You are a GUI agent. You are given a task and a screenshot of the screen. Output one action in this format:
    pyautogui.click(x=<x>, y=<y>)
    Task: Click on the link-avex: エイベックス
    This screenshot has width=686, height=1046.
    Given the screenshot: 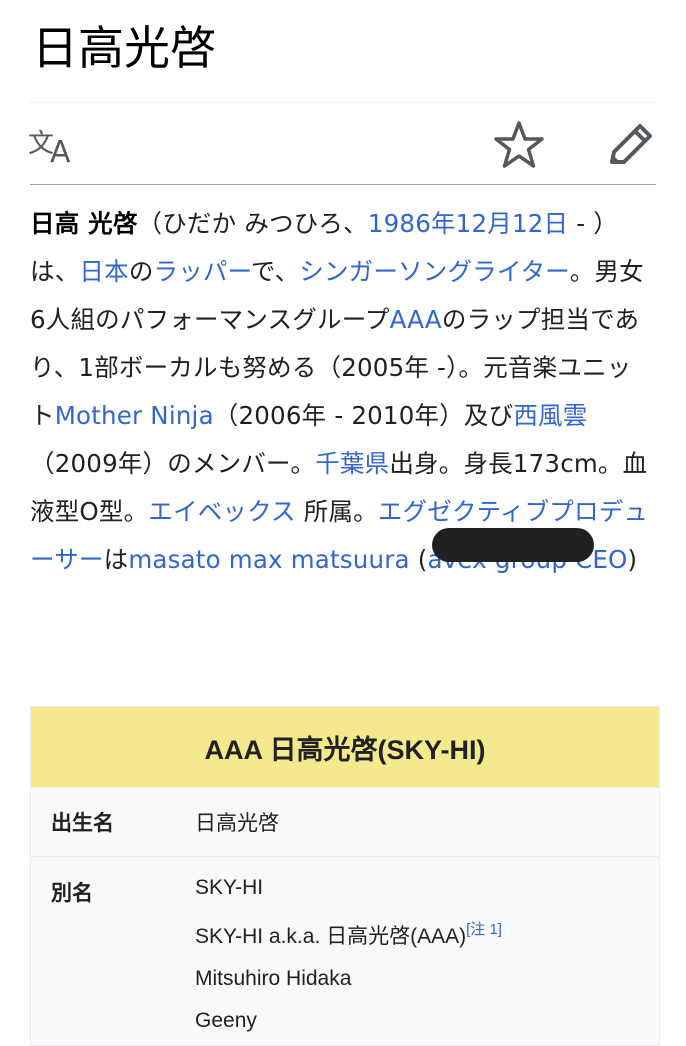 What is the action you would take?
    pyautogui.click(x=221, y=511)
    